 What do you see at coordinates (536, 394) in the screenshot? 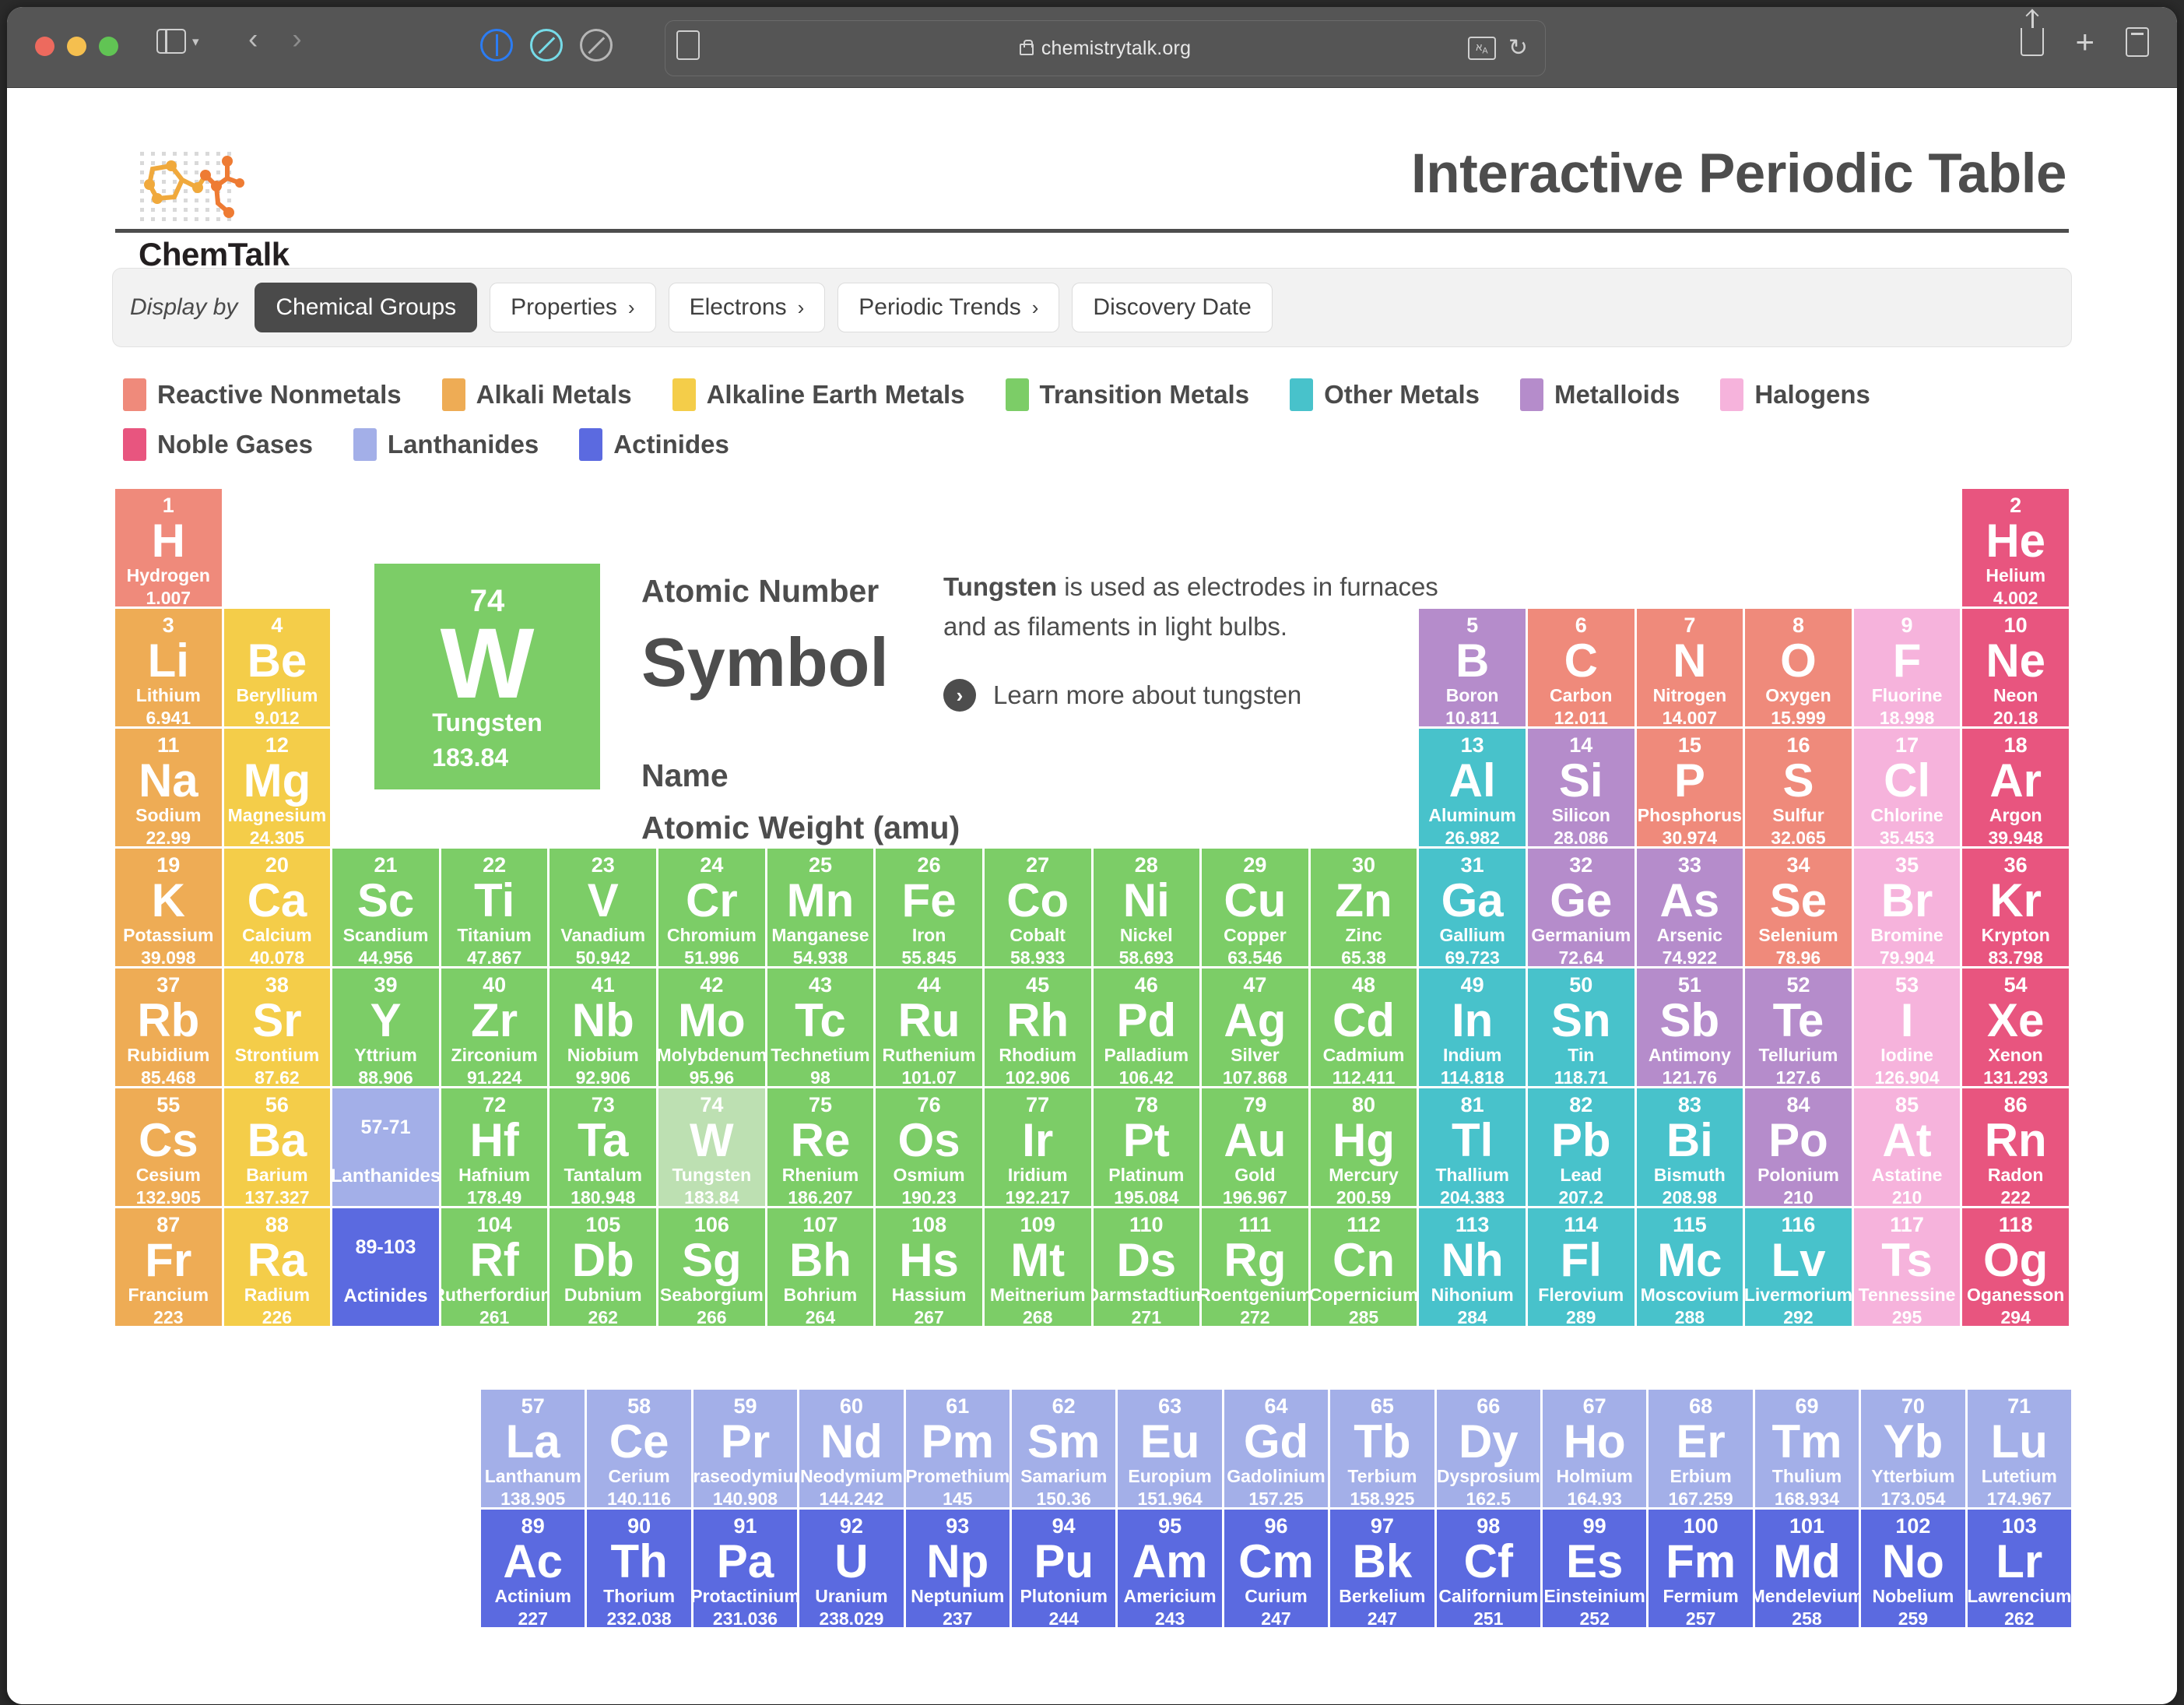
I see `legend-item-alkali-metals: Alkali Metals` at bounding box center [536, 394].